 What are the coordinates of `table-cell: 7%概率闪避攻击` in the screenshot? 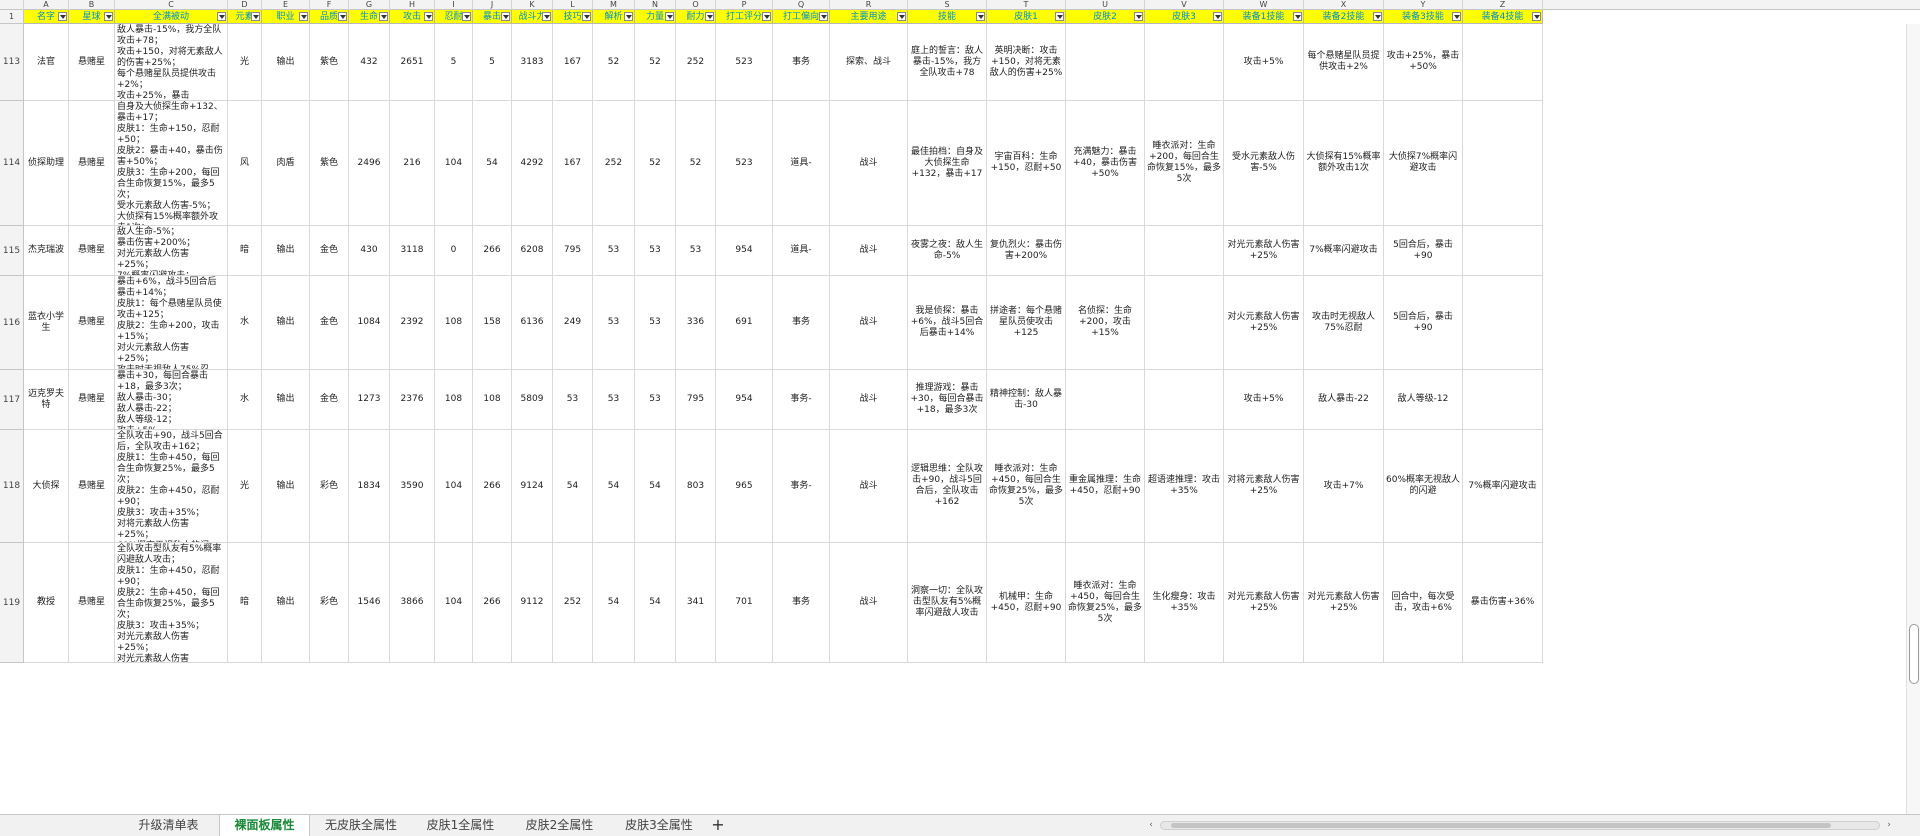 It's located at (1344, 251).